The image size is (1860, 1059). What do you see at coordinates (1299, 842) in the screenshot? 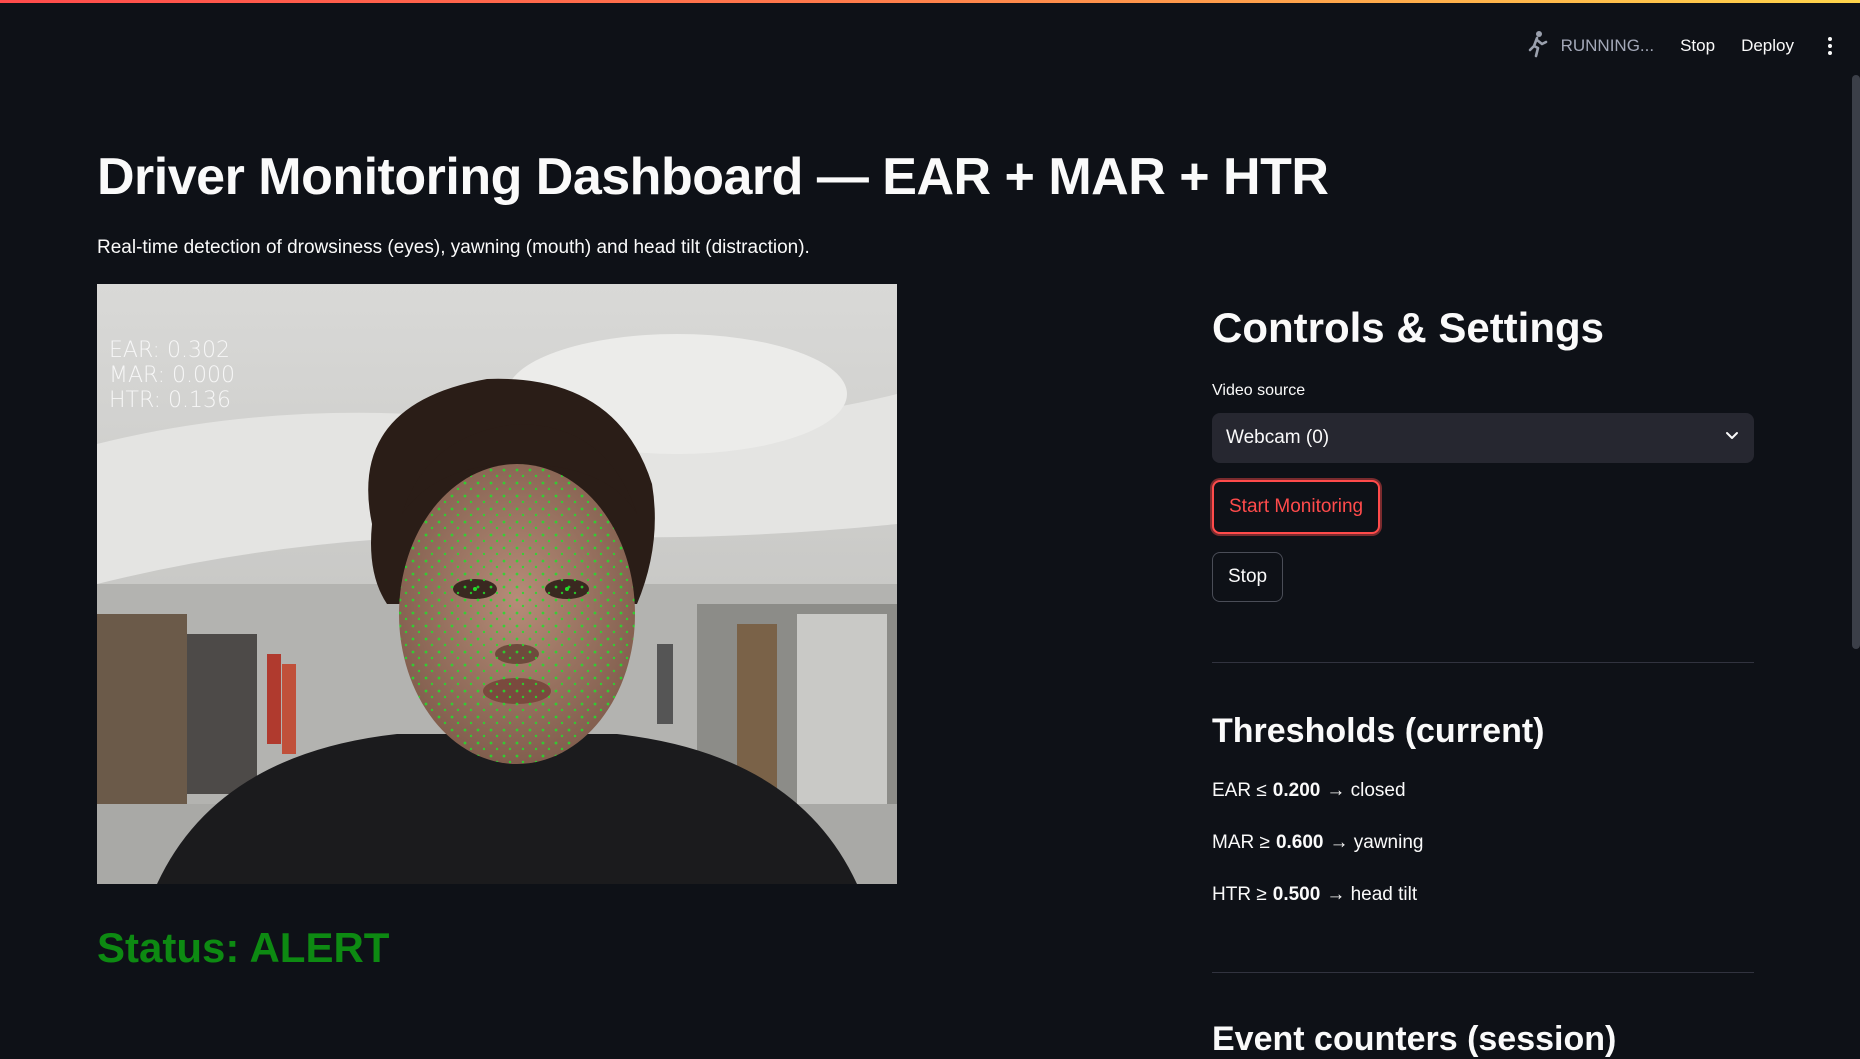
I see `threshold-mar-value: 0.600` at bounding box center [1299, 842].